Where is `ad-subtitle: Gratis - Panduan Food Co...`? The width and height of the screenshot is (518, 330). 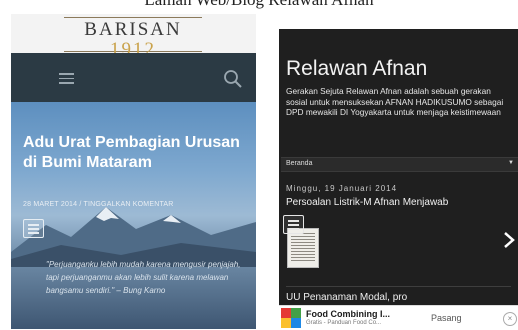 ad-subtitle: Gratis - Panduan Food Co... is located at coordinates (344, 323).